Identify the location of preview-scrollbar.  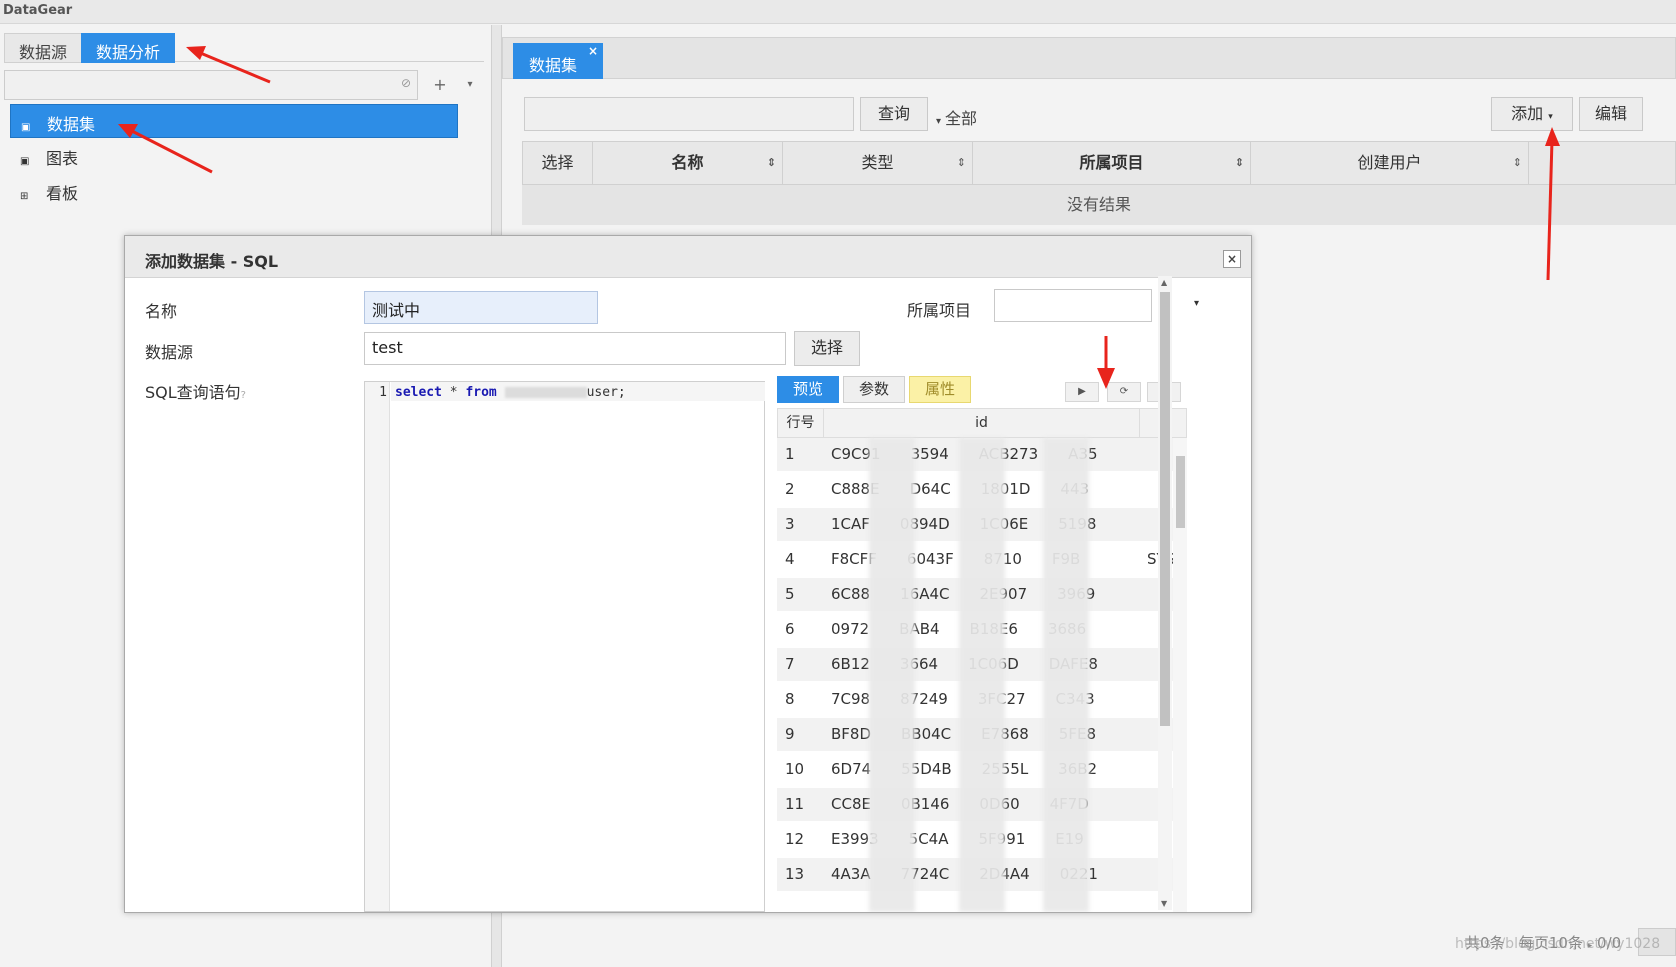
(1180, 675).